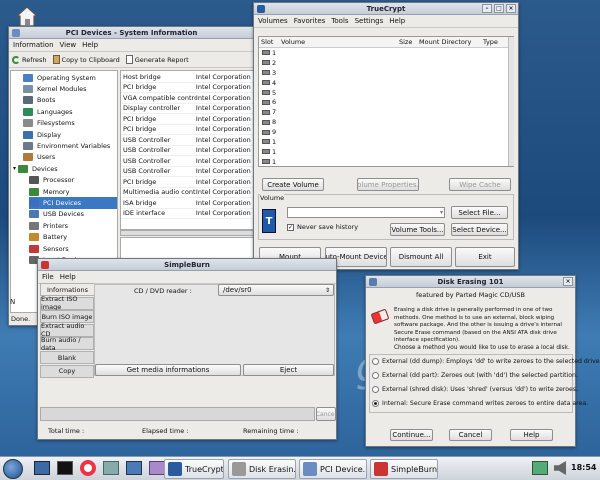  I want to click on storage-icon, so click(111, 468).